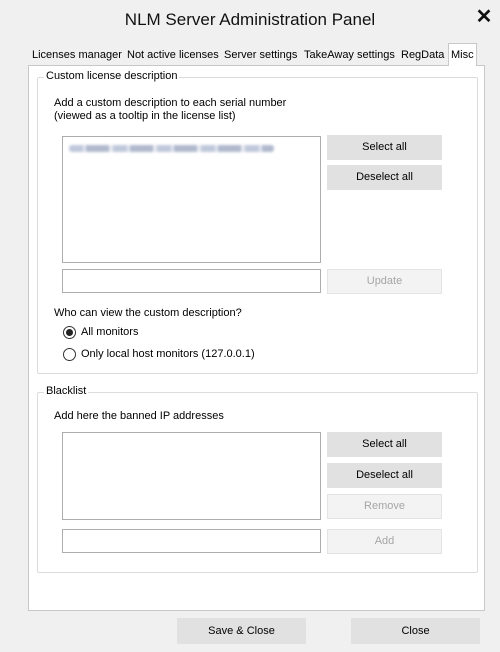 The image size is (500, 652). Describe the element at coordinates (191, 476) in the screenshot. I see `banned-ip-listbox` at that location.